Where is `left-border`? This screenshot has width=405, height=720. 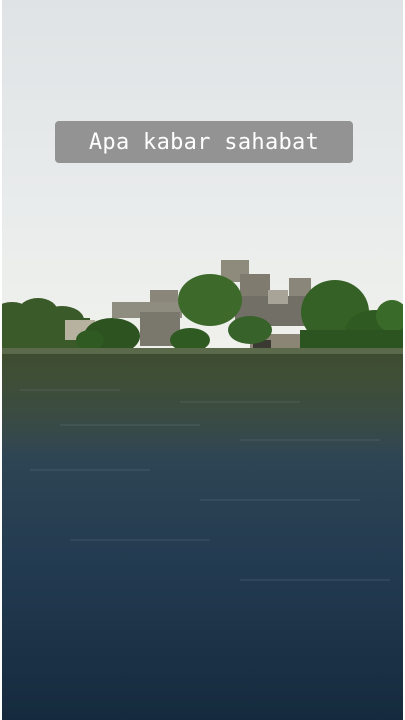
left-border is located at coordinates (1, 360).